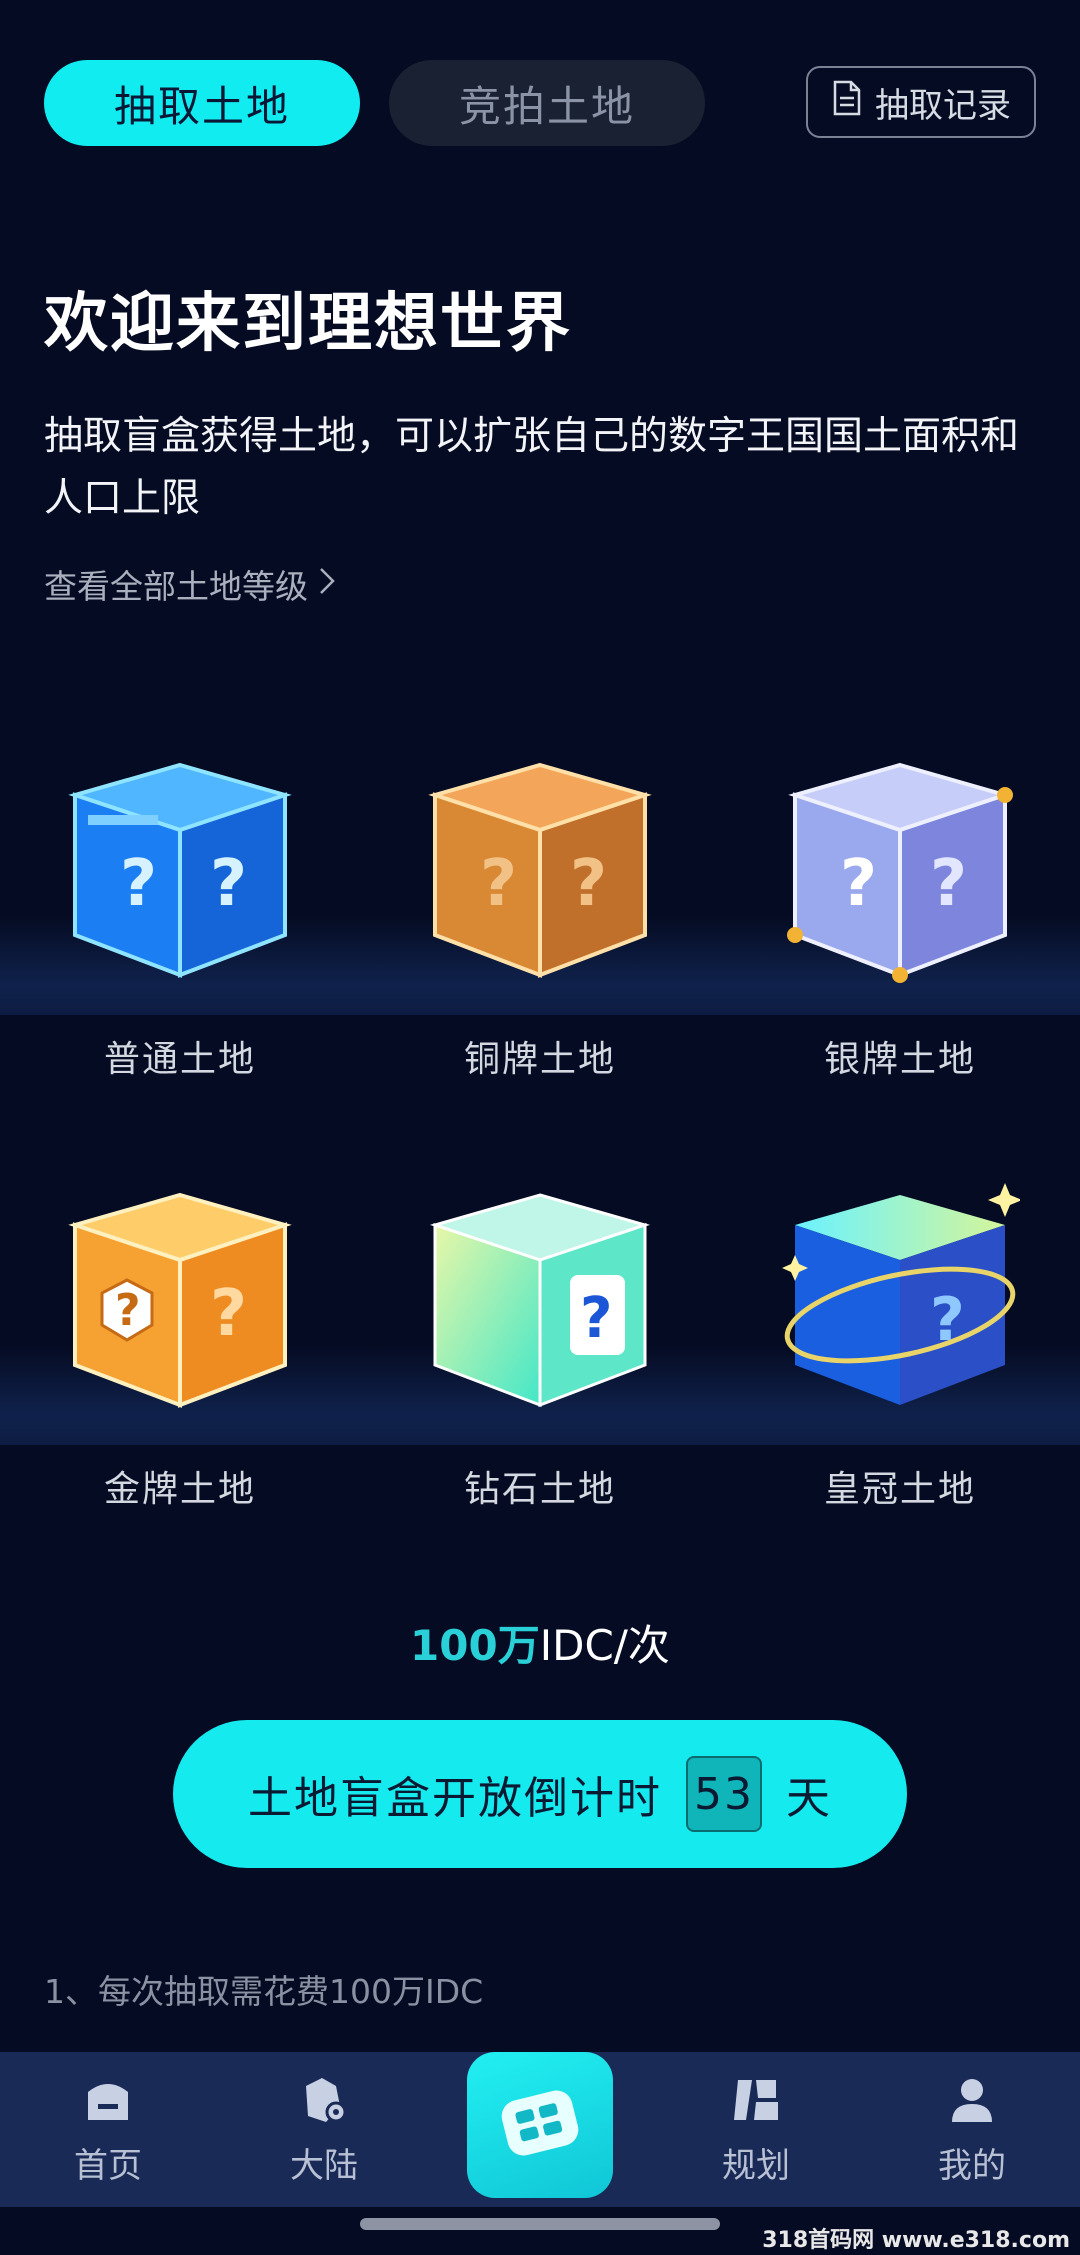 Image resolution: width=1080 pixels, height=2255 pixels. What do you see at coordinates (539, 1489) in the screenshot?
I see `box-label: 钻石土地` at bounding box center [539, 1489].